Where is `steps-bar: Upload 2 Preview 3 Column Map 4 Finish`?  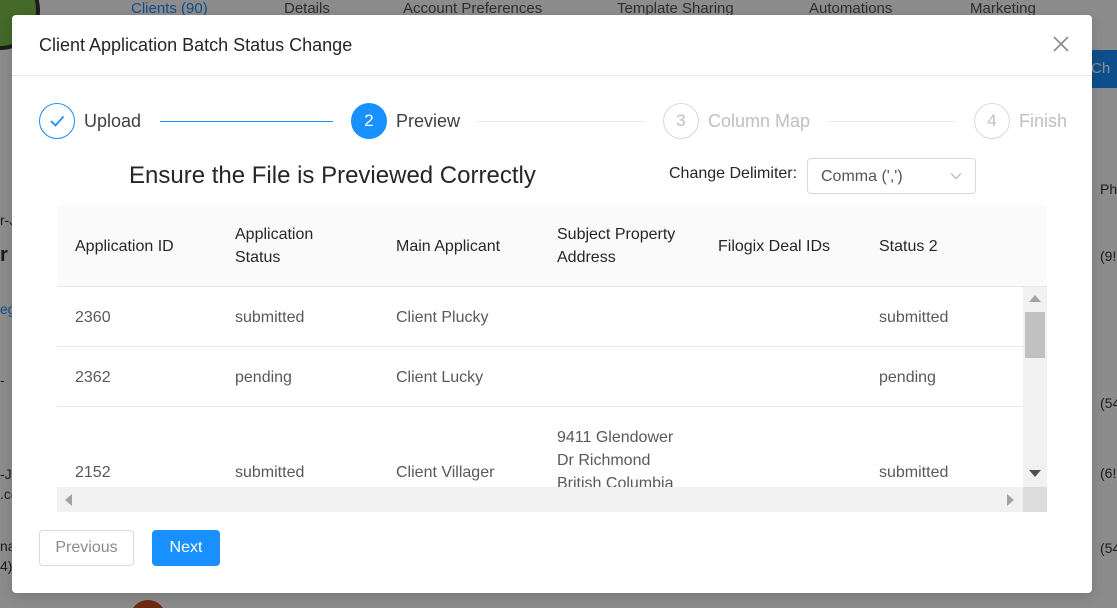 steps-bar: Upload 2 Preview 3 Column Map 4 Finish is located at coordinates (554, 121).